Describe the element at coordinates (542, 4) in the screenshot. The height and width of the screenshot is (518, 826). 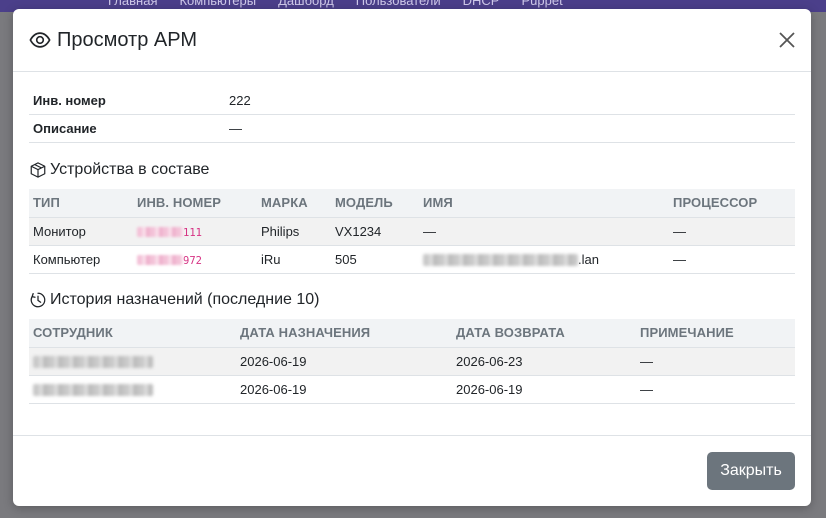
I see `nav-item-puppet: Puppet` at that location.